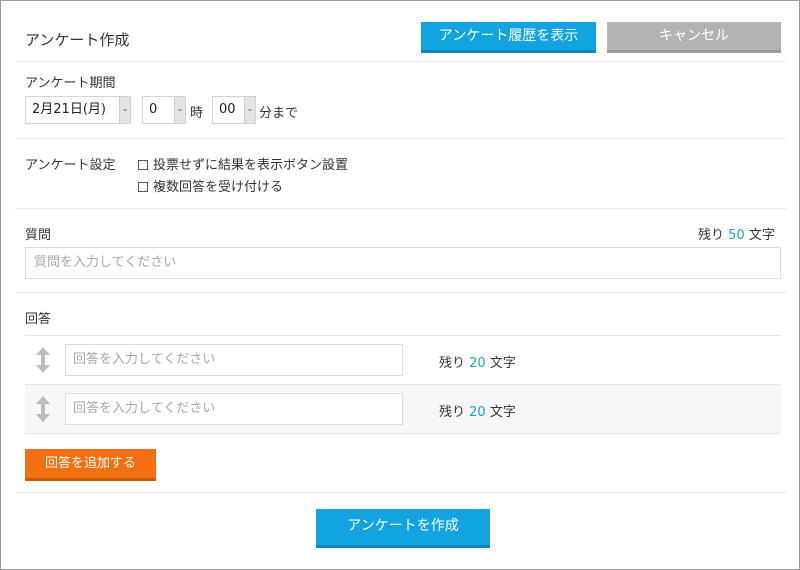  I want to click on minute-select: 00 ⌄, so click(234, 110).